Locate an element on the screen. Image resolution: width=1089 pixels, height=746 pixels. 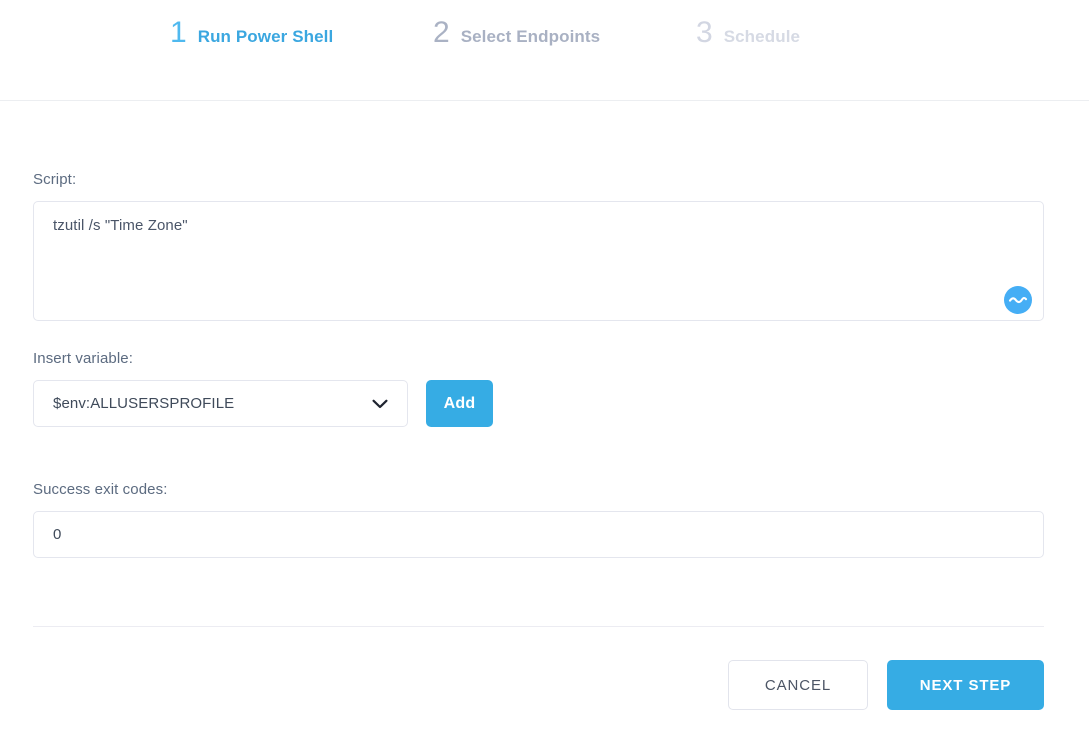
footer-actions: CANCEL NEXT STEP is located at coordinates (538, 685).